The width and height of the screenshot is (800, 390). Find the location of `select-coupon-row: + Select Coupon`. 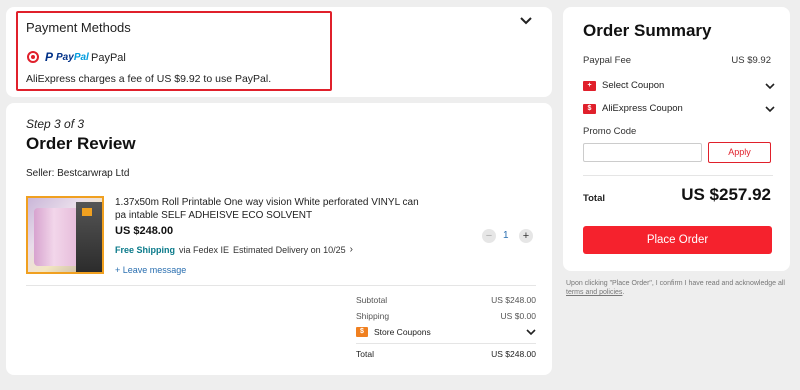

select-coupon-row: + Select Coupon is located at coordinates (679, 85).